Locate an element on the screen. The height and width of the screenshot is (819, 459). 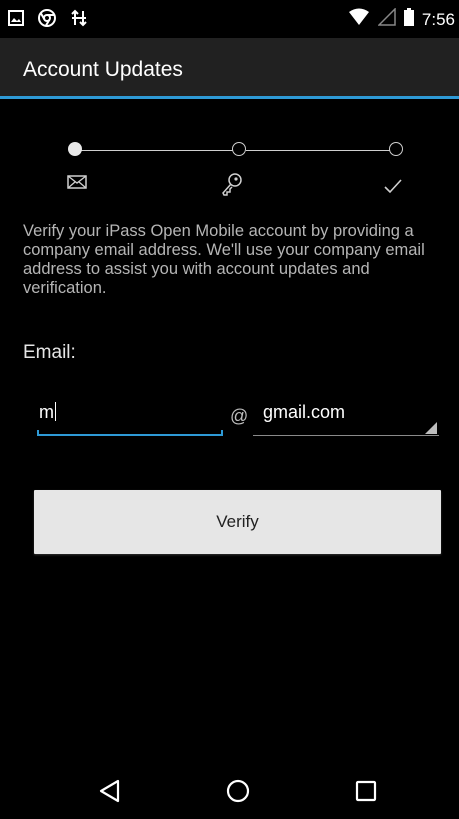
navigation-bar is located at coordinates (229, 789).